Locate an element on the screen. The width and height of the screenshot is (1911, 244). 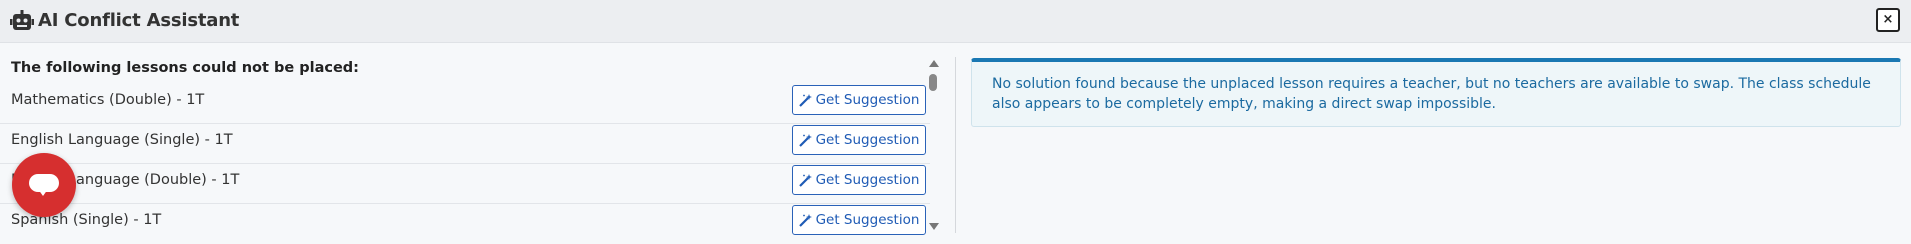
lesson-label: English Language (Single) - 1T is located at coordinates (122, 140).